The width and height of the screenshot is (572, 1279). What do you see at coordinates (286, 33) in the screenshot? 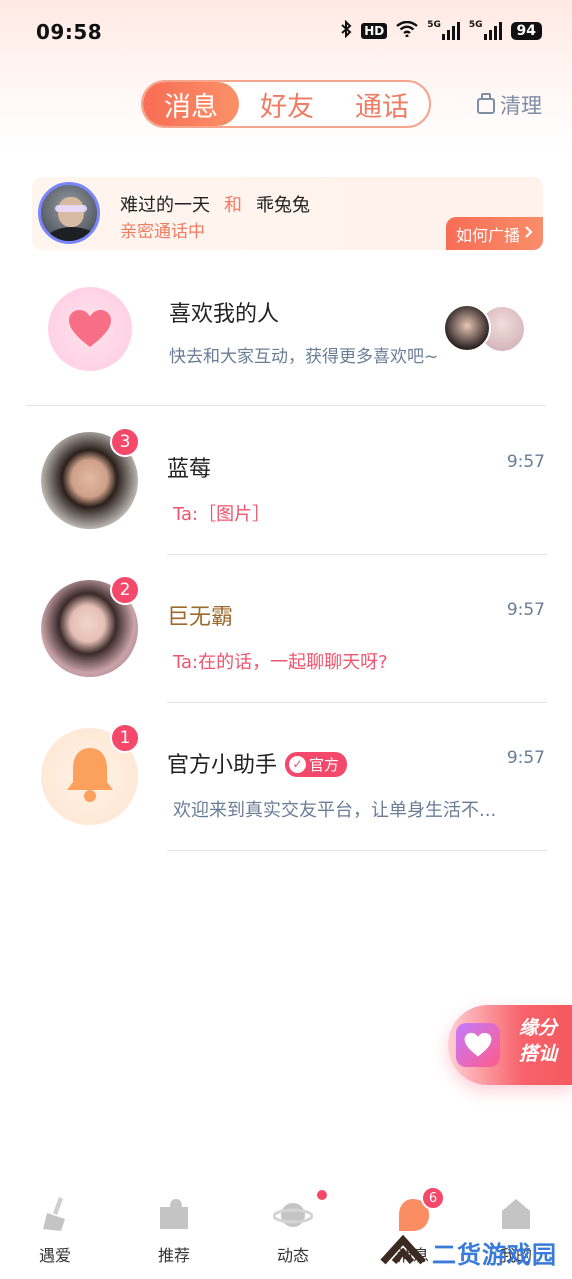
I see `status-bar: 09:58 HD 5G 5G 94` at bounding box center [286, 33].